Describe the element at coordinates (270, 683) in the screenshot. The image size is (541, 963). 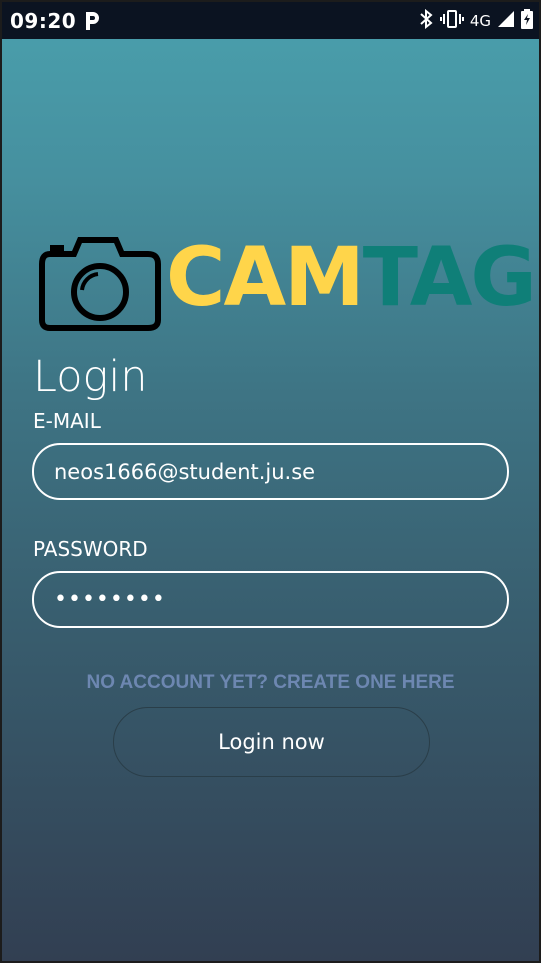
I see `create-account-link: NO ACCOUNT YET? CREATE ONE HERE` at that location.